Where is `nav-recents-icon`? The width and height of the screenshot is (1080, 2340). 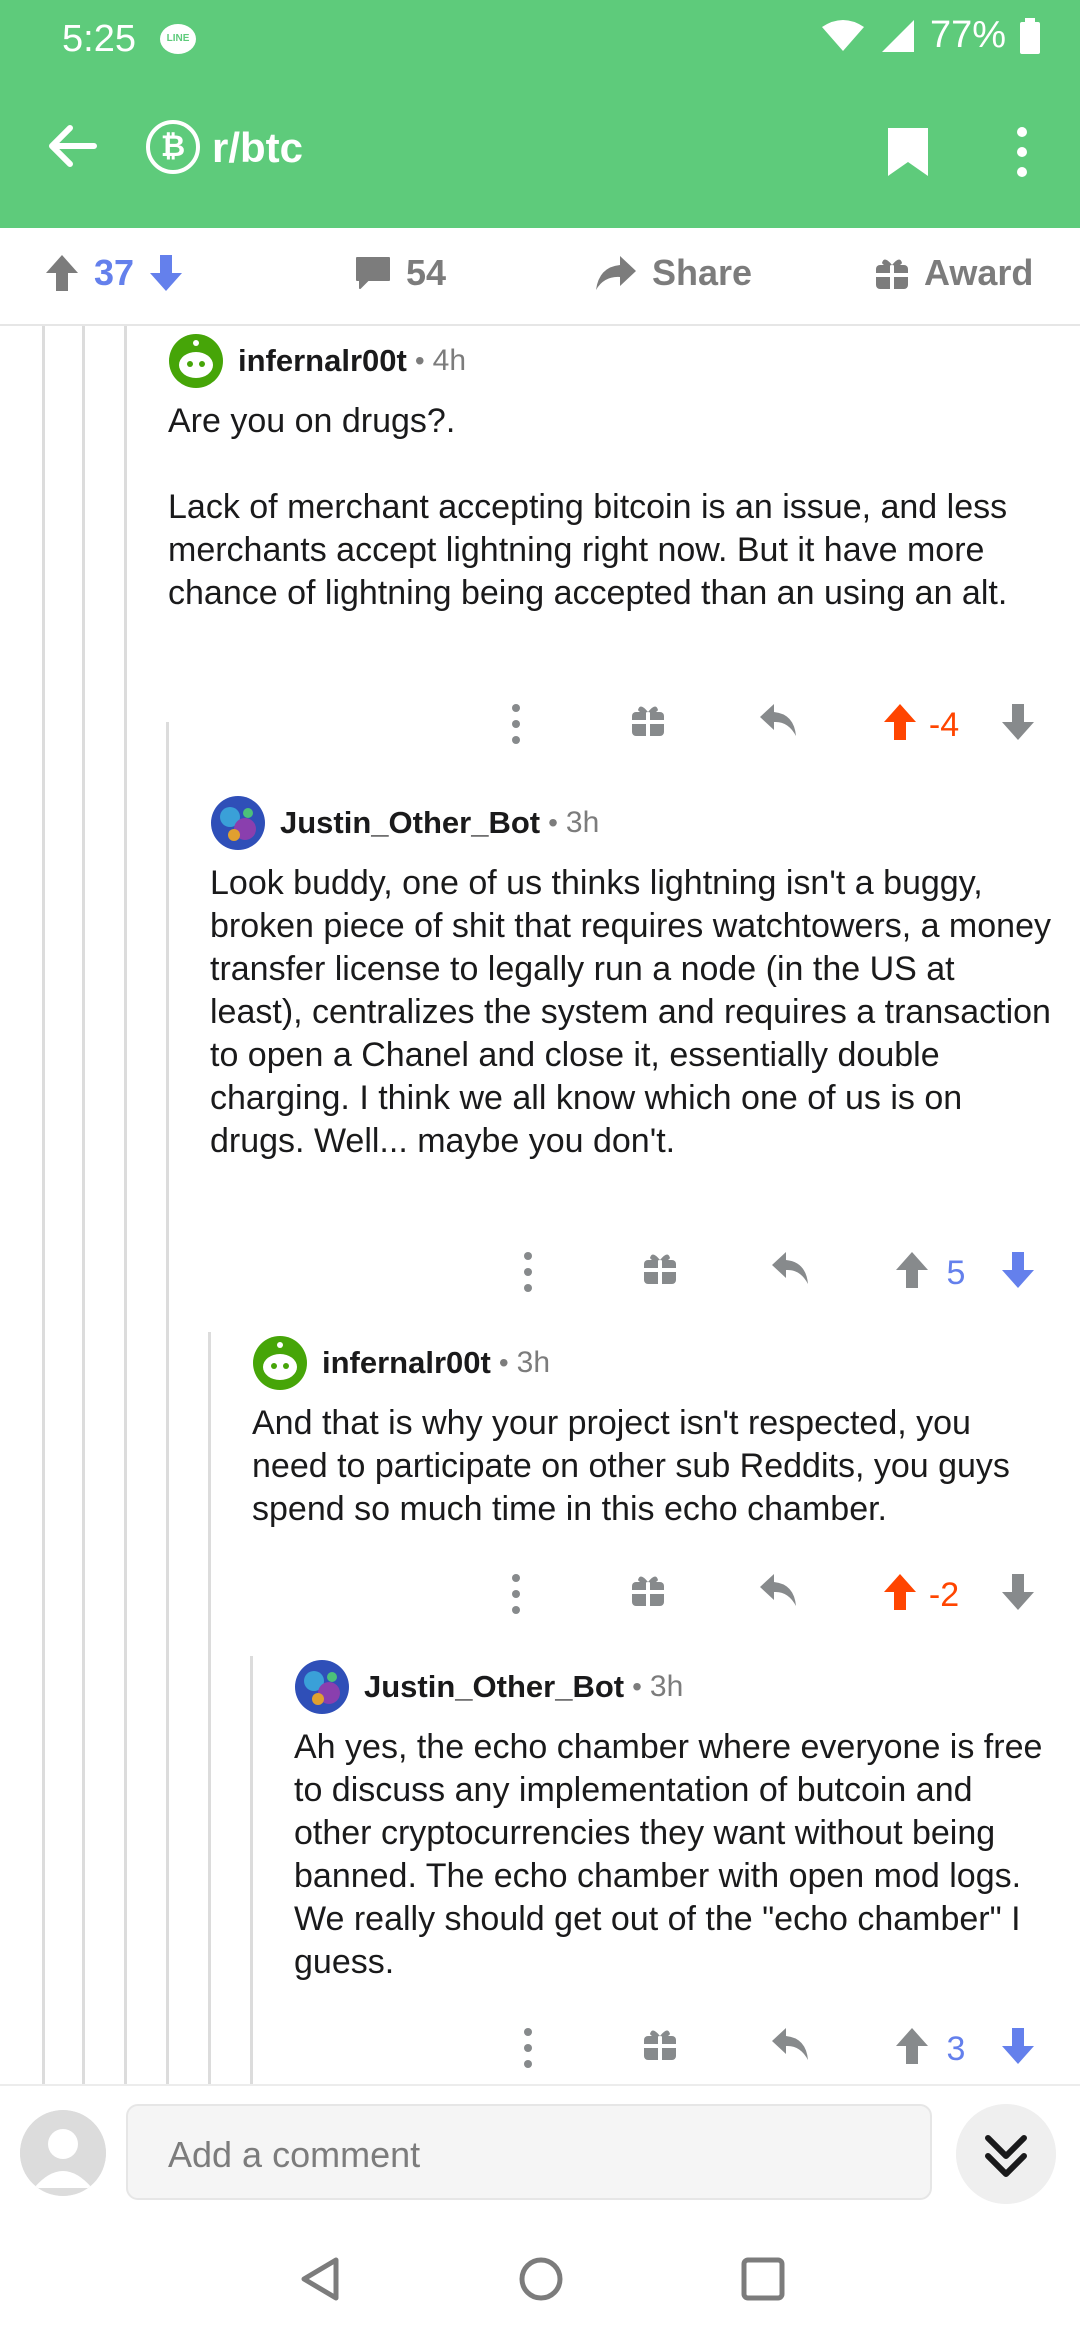
nav-recents-icon is located at coordinates (763, 2279).